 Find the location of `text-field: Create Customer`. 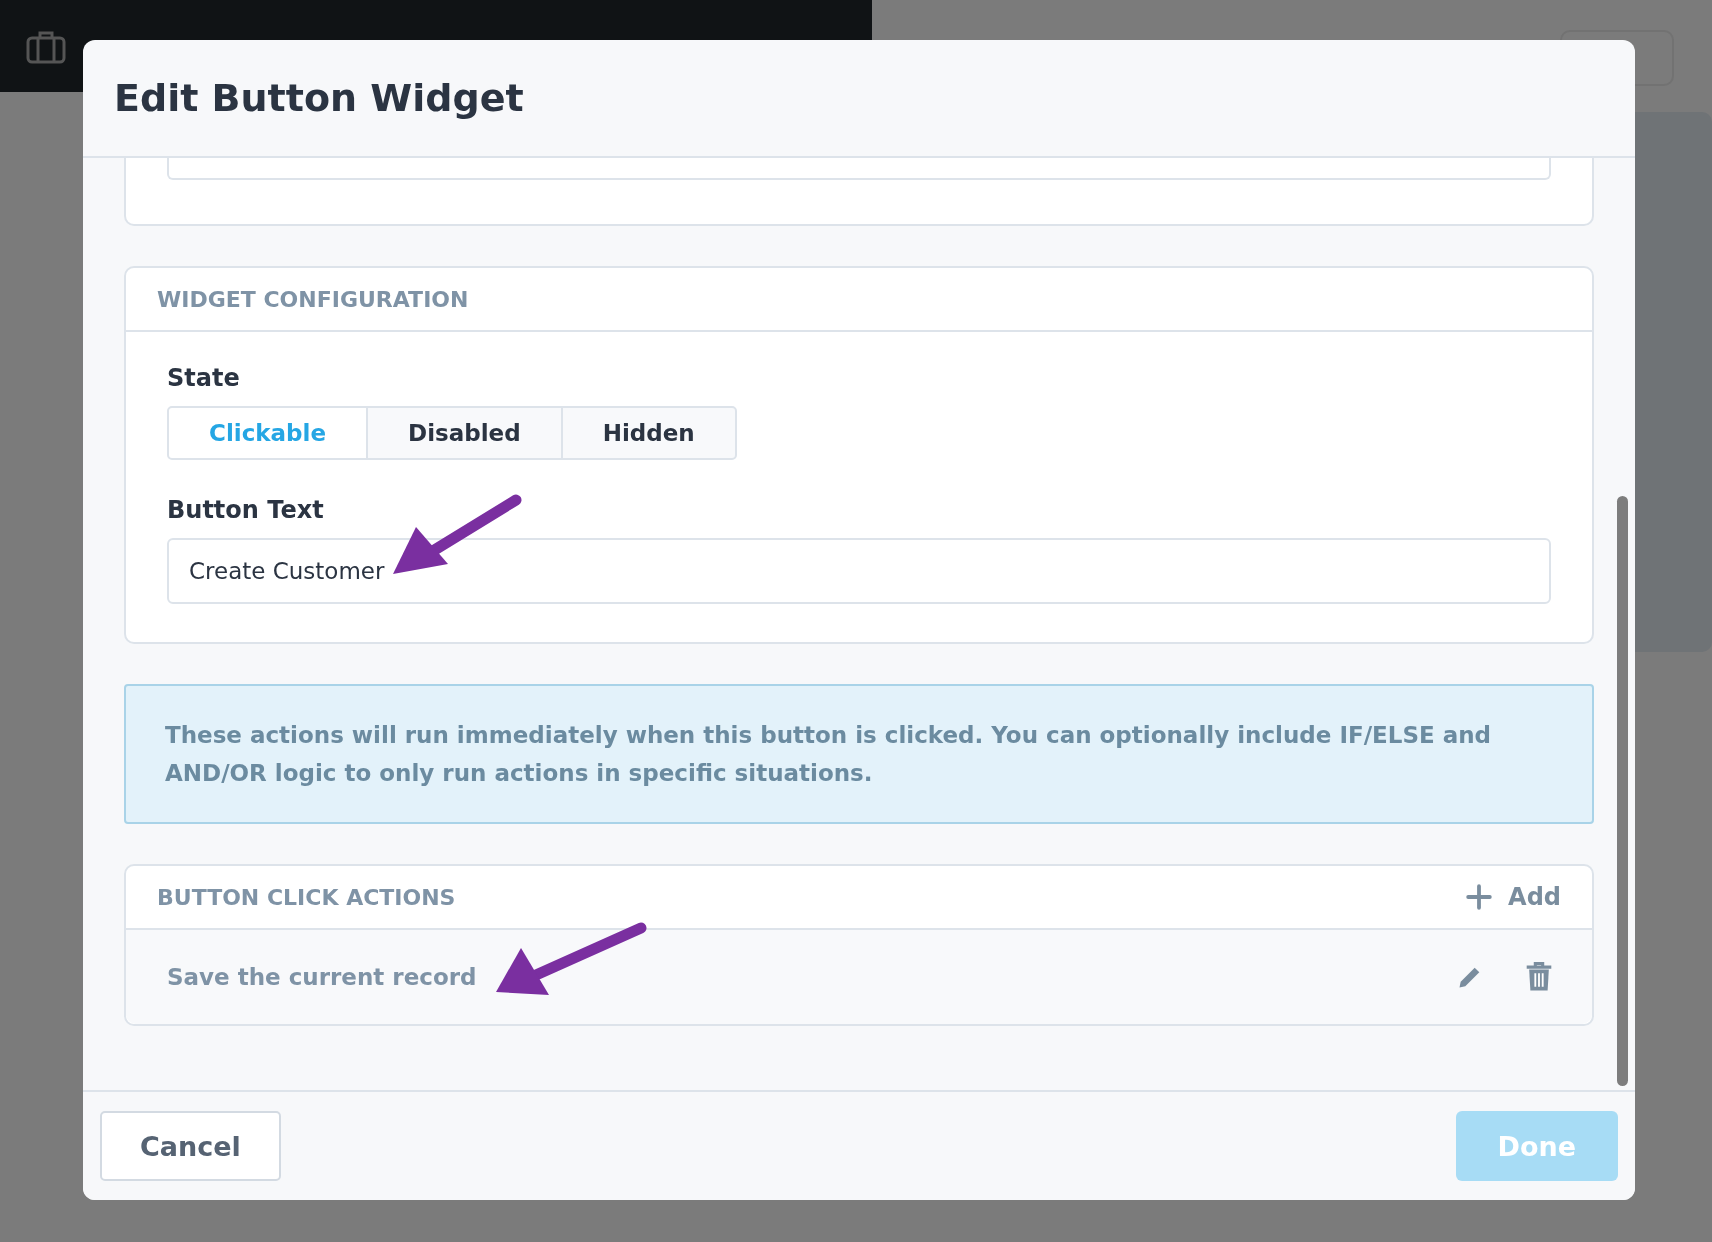

text-field: Create Customer is located at coordinates (859, 571).